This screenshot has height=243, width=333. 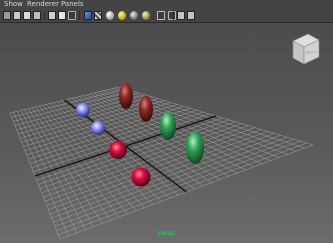 I want to click on menu-renderer: Renderer, so click(x=43, y=4).